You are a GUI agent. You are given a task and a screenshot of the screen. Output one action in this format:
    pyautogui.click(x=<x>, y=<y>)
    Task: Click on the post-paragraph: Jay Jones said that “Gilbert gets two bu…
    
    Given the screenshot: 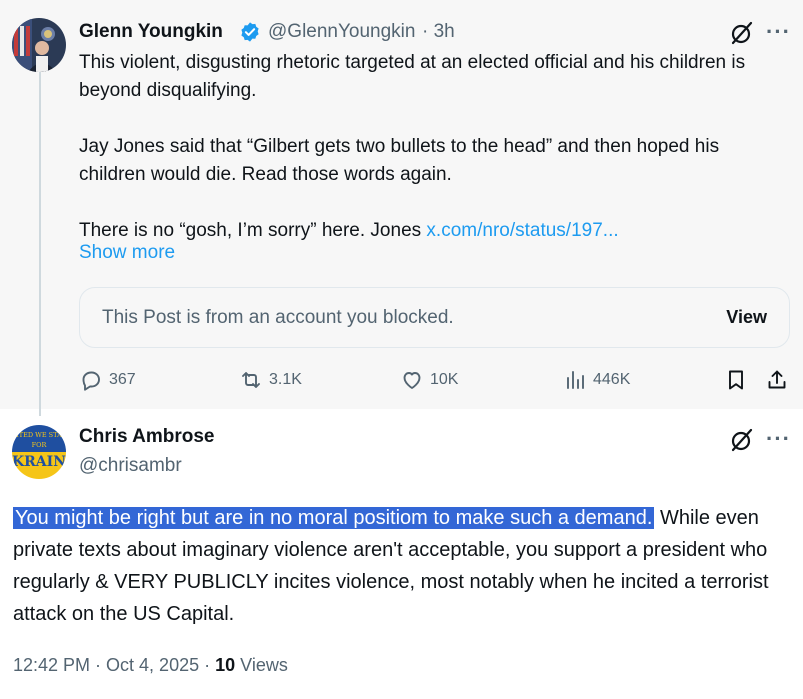 What is the action you would take?
    pyautogui.click(x=399, y=160)
    